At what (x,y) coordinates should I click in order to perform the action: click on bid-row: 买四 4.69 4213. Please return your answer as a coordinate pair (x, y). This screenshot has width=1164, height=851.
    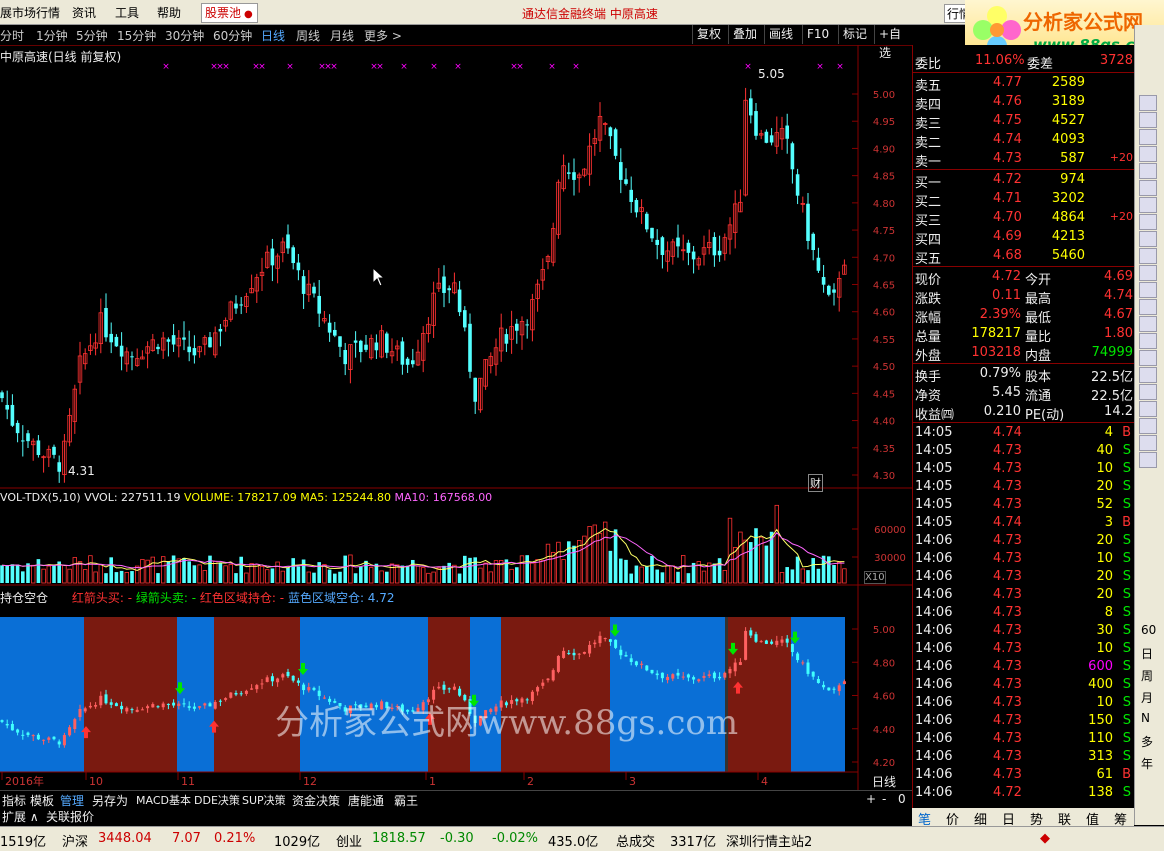
    Looking at the image, I should click on (1024, 238).